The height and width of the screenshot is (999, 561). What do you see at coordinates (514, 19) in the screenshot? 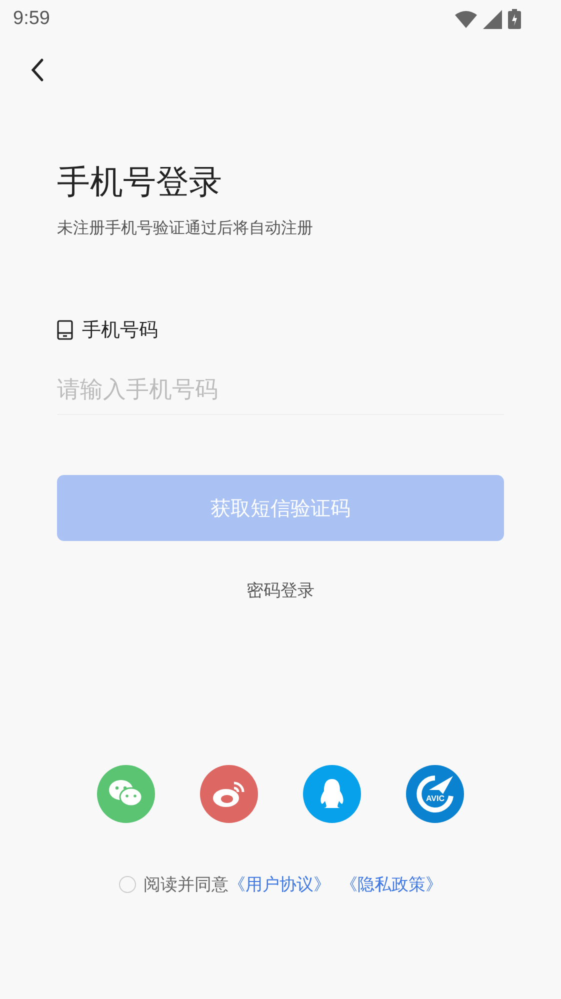
I see `battery-icon` at bounding box center [514, 19].